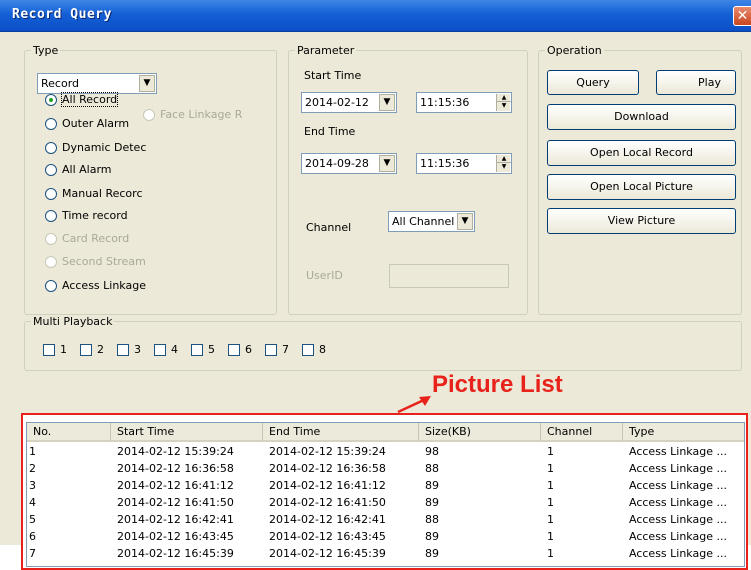  I want to click on face-linkage-radio, so click(149, 115).